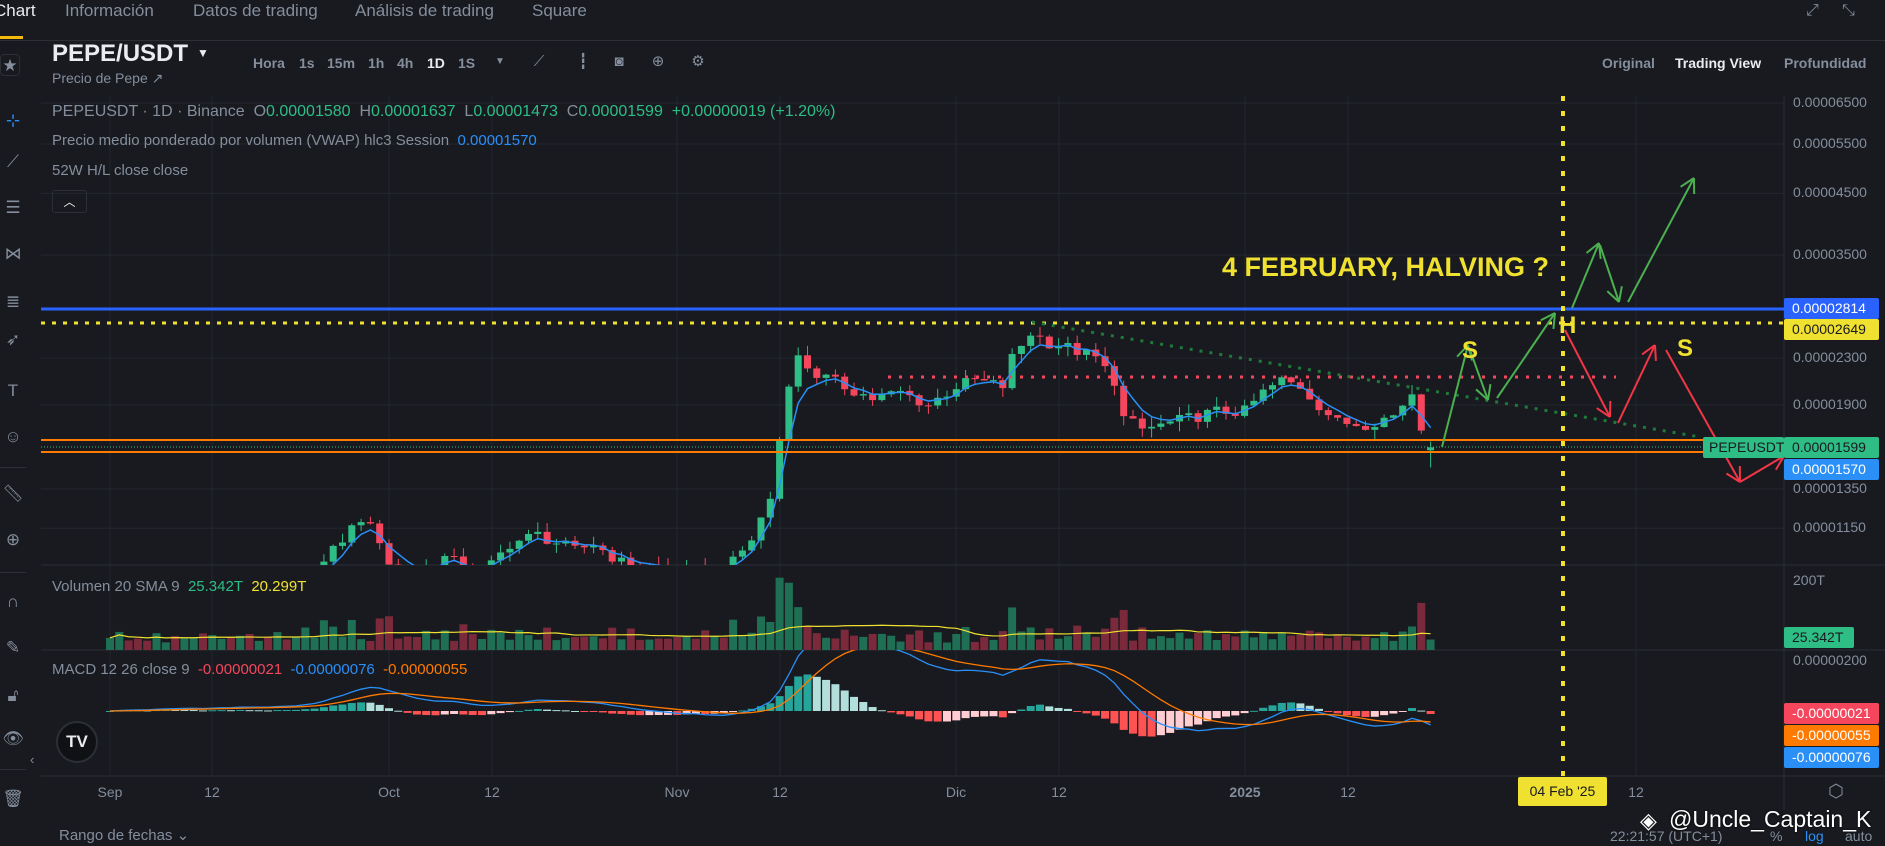 Image resolution: width=1885 pixels, height=846 pixels. I want to click on macd-line-value: -0.00000076, so click(332, 669).